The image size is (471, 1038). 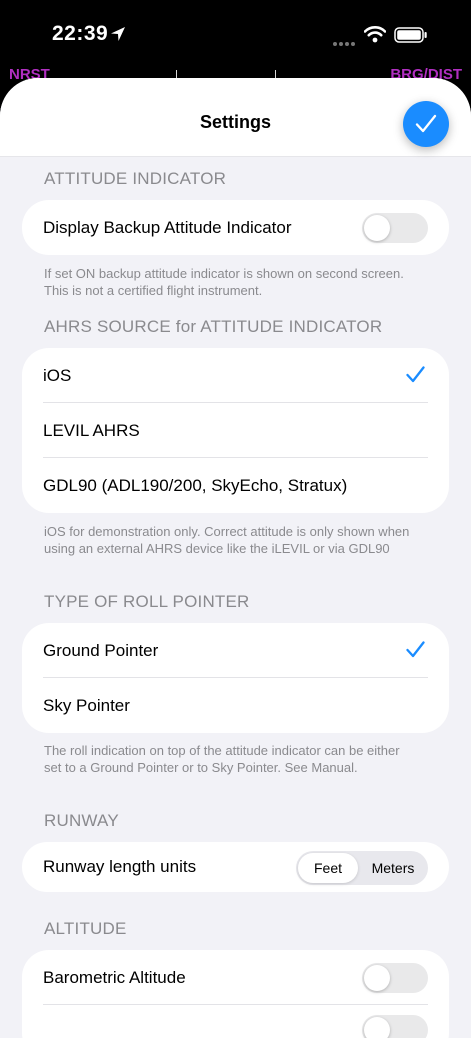 I want to click on ahrs-option-gdl90: GDL90 (ADL190/200, SkyEcho, Stratux), so click(x=235, y=485).